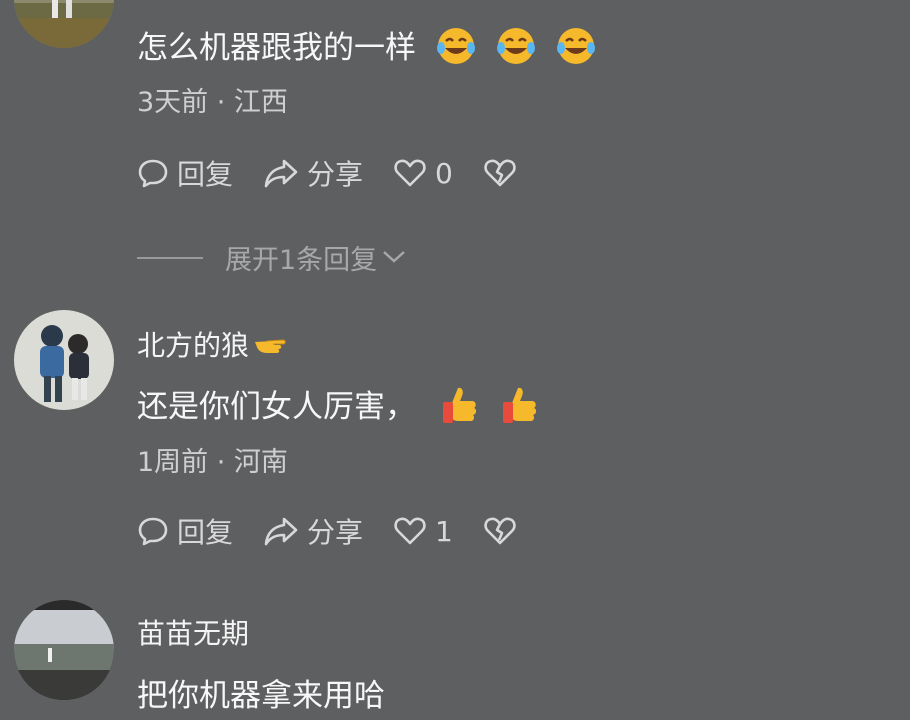 This screenshot has height=720, width=910. I want to click on comment-text-content: 怎么机器跟我的一样, so click(276, 48).